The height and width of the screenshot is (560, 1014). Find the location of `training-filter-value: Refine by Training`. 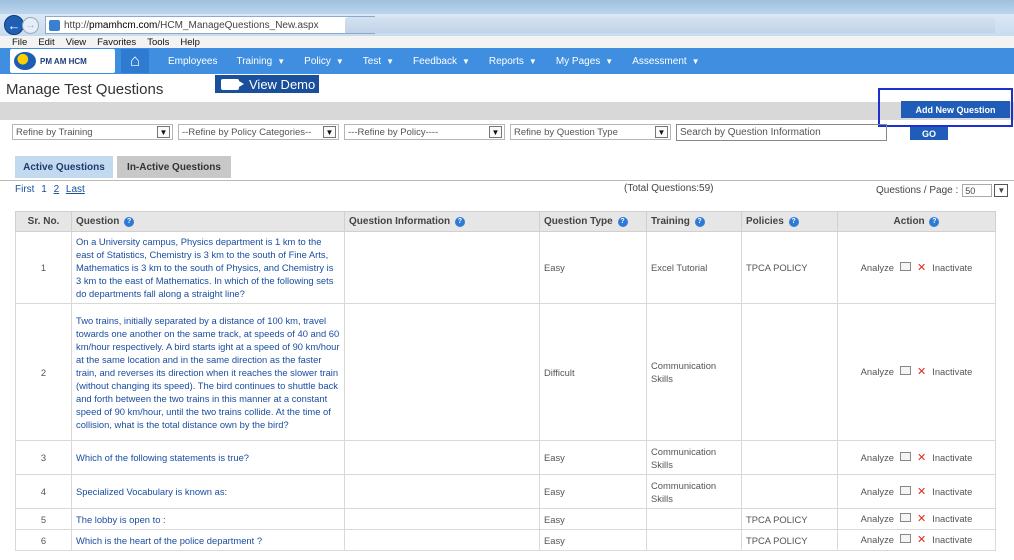

training-filter-value: Refine by Training is located at coordinates (54, 132).